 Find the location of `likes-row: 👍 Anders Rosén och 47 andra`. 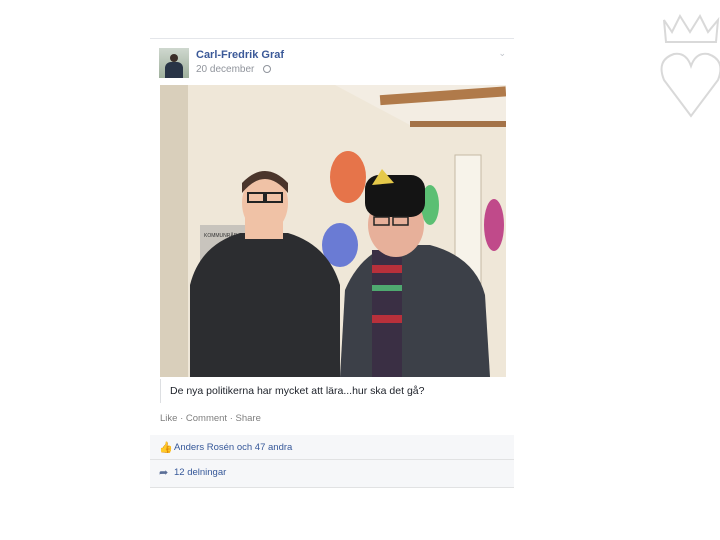

likes-row: 👍 Anders Rosén och 47 andra is located at coordinates (332, 447).